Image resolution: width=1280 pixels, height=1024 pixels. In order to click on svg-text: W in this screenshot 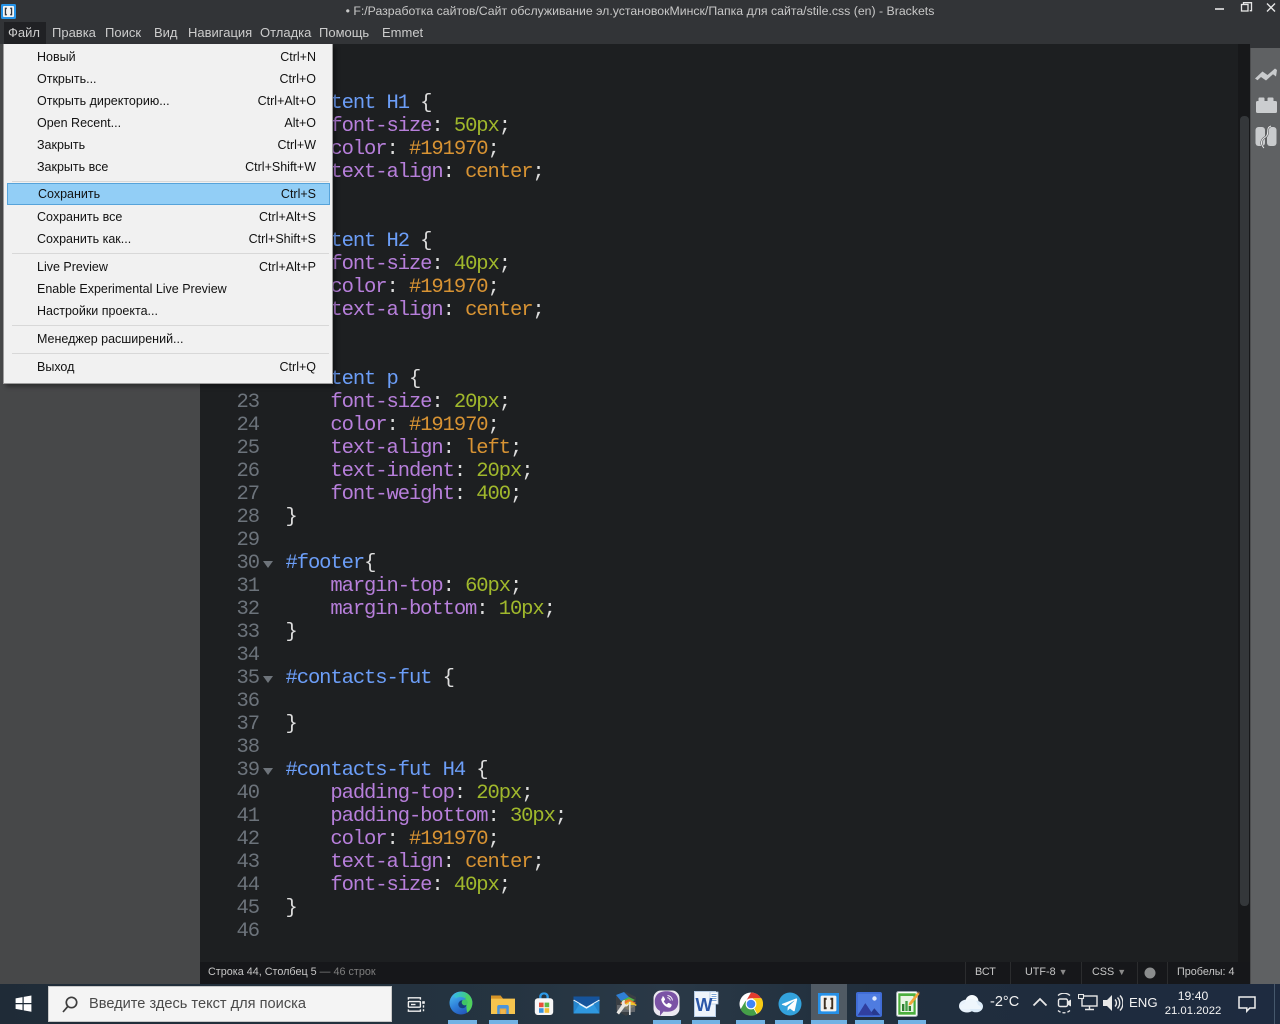, I will do `click(704, 1005)`.